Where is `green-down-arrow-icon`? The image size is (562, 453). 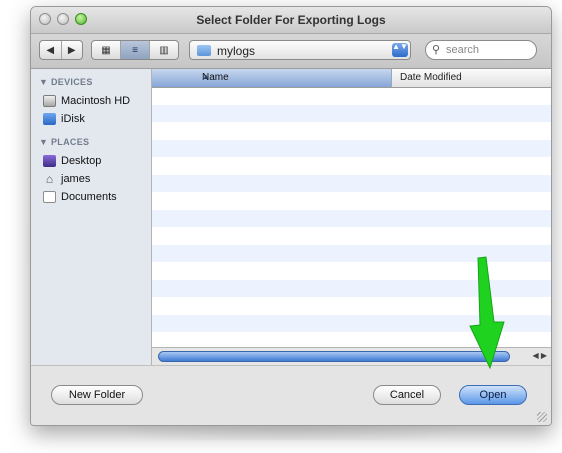 green-down-arrow-icon is located at coordinates (487, 313).